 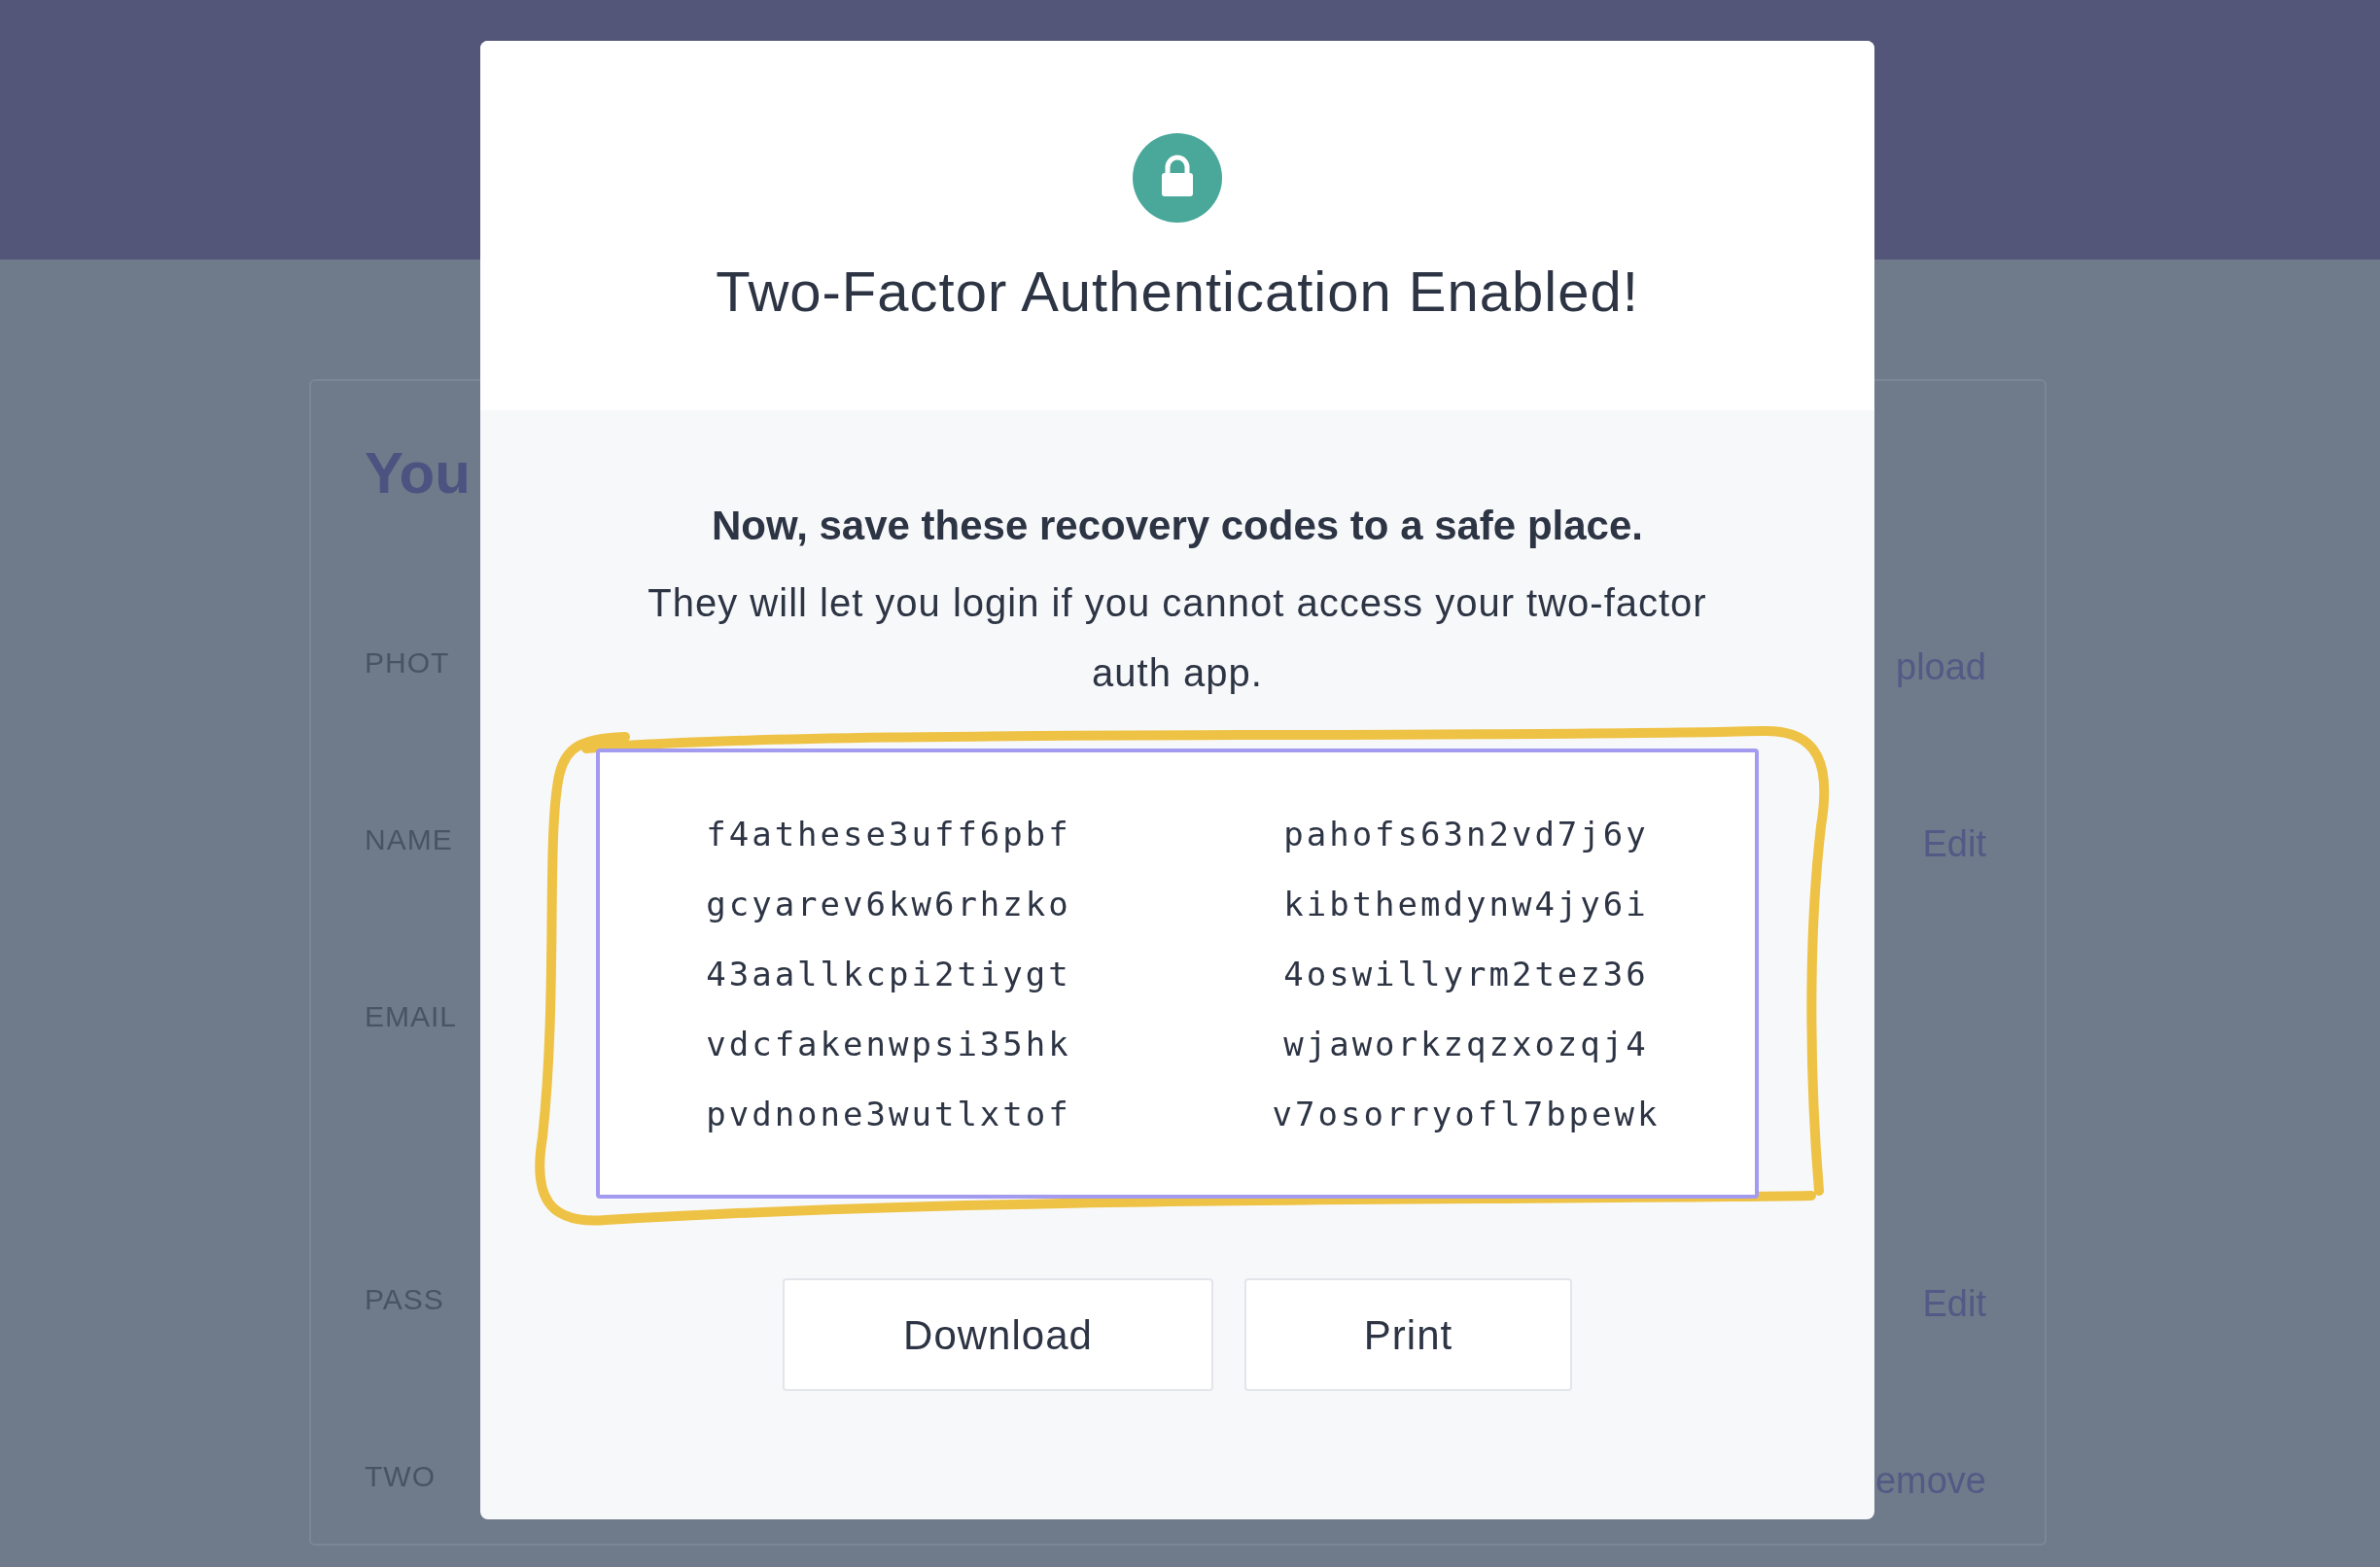 What do you see at coordinates (998, 1334) in the screenshot?
I see `download-button: Download` at bounding box center [998, 1334].